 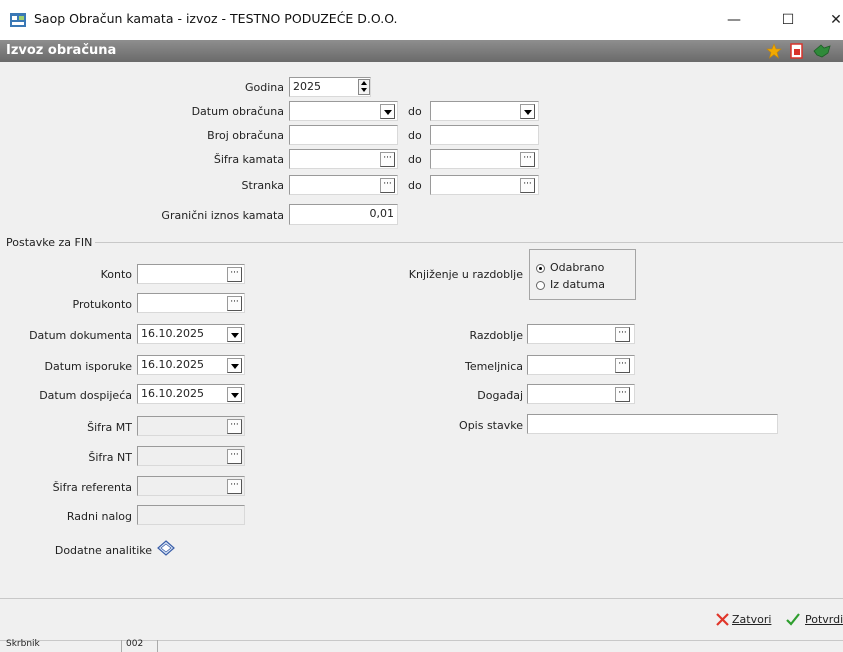 I want to click on konto-lookup-button: ···, so click(x=234, y=274).